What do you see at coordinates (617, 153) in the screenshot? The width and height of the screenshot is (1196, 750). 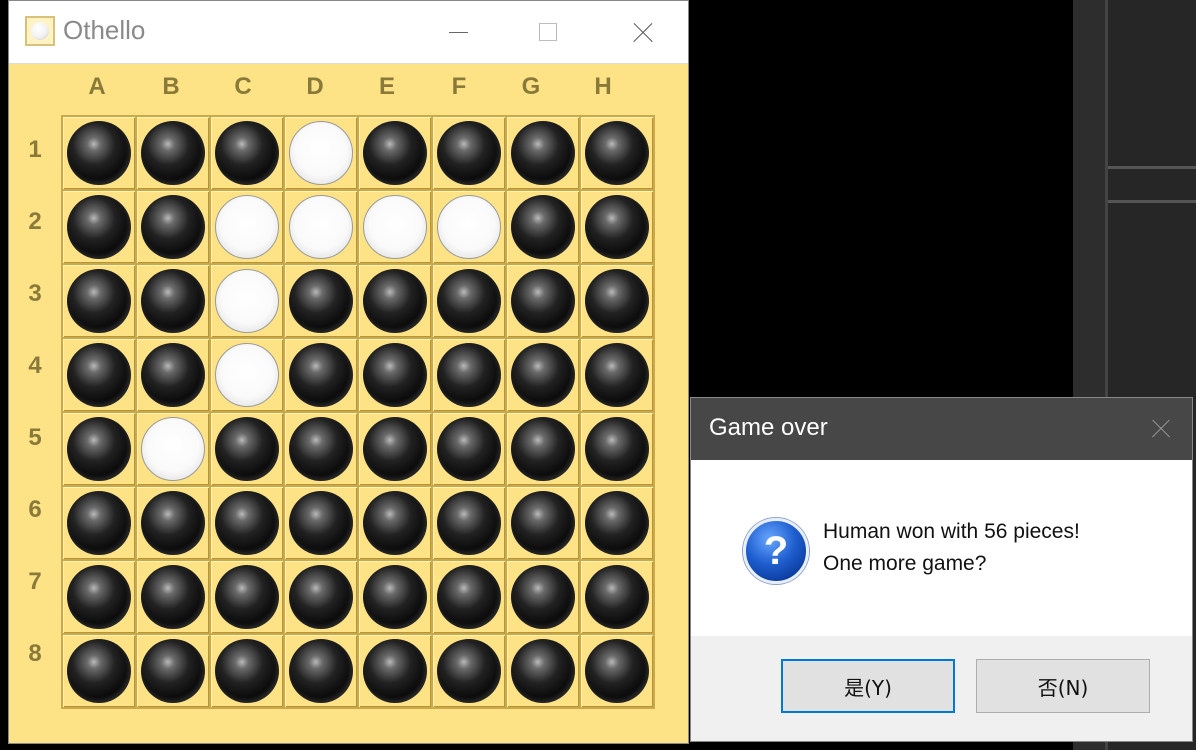 I see `board-cell-h1` at bounding box center [617, 153].